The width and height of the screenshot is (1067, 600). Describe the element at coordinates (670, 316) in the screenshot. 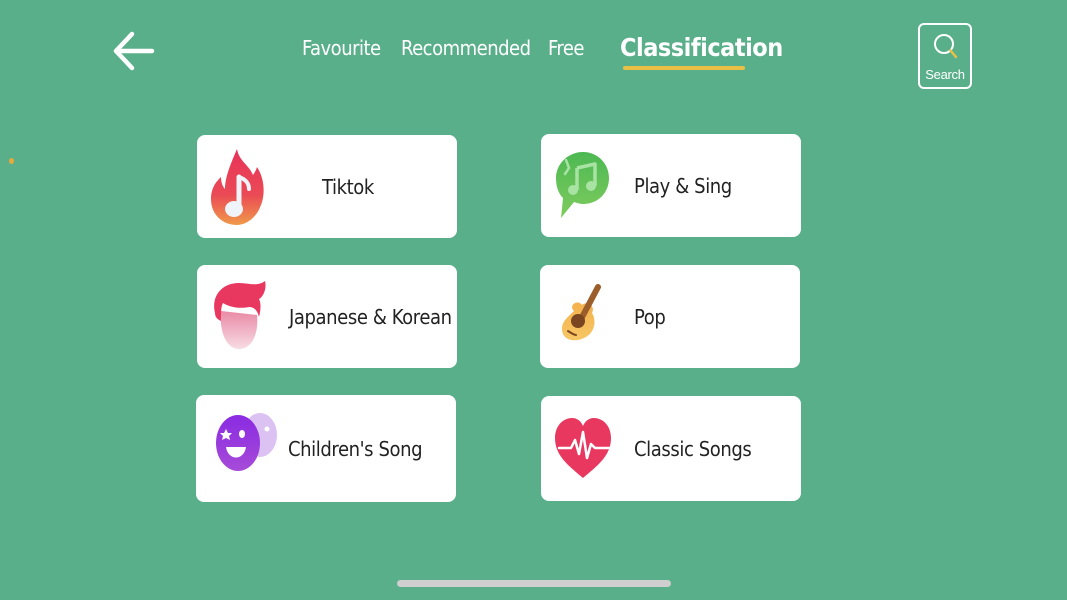

I see `category-card-pop: Pop` at that location.